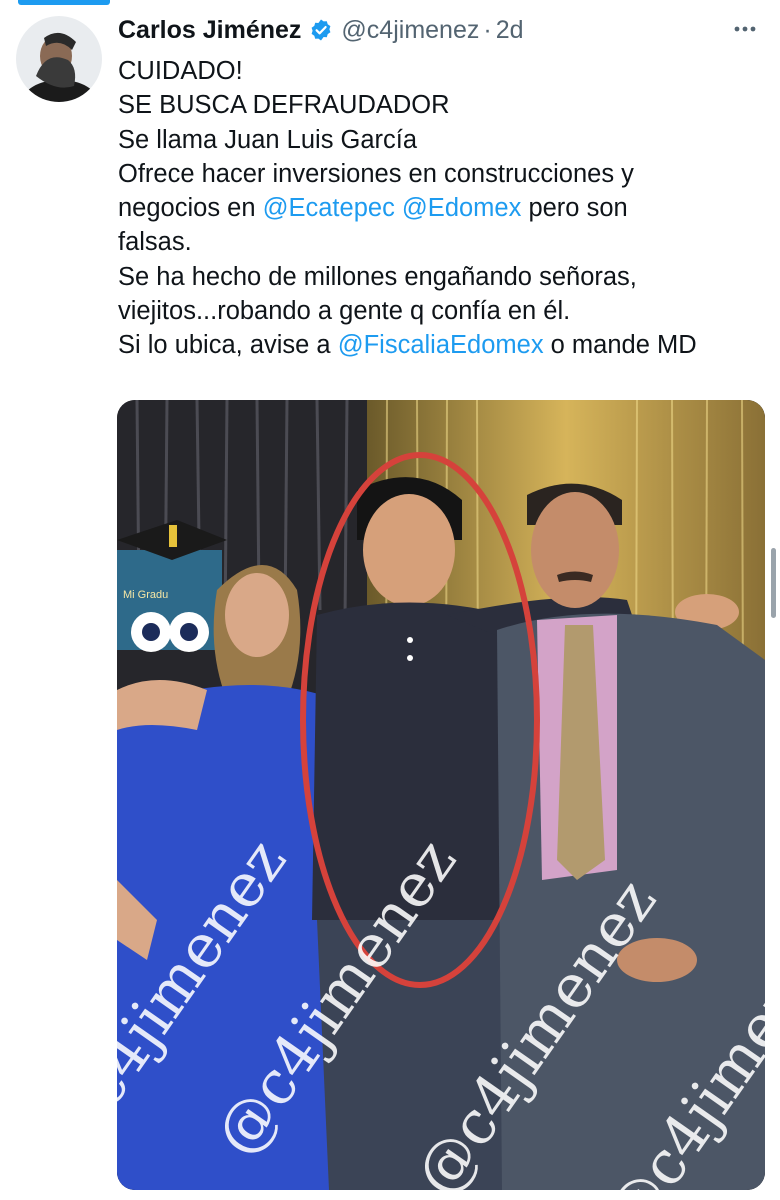  What do you see at coordinates (461, 208) in the screenshot?
I see `mention-link-edomex: @Edomex` at bounding box center [461, 208].